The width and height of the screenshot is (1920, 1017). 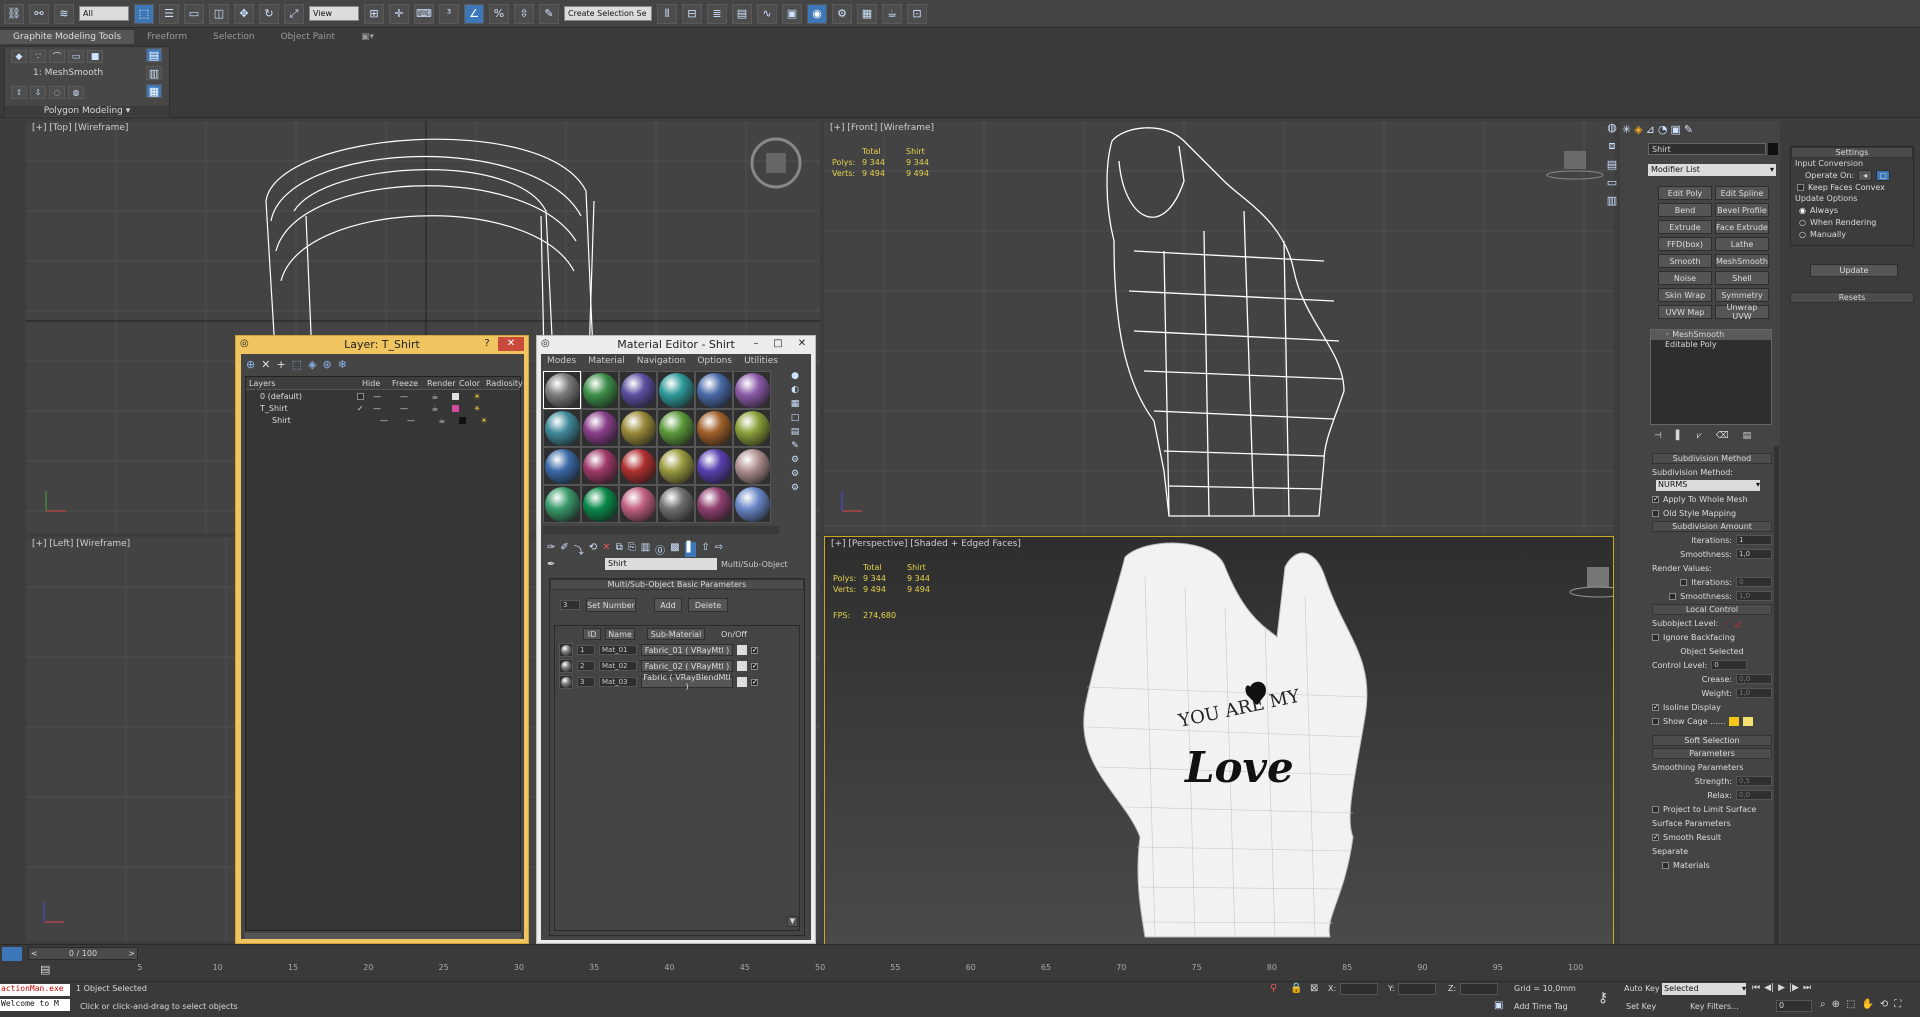 What do you see at coordinates (705, 549) in the screenshot?
I see `go-to-parent-icon: ⇧` at bounding box center [705, 549].